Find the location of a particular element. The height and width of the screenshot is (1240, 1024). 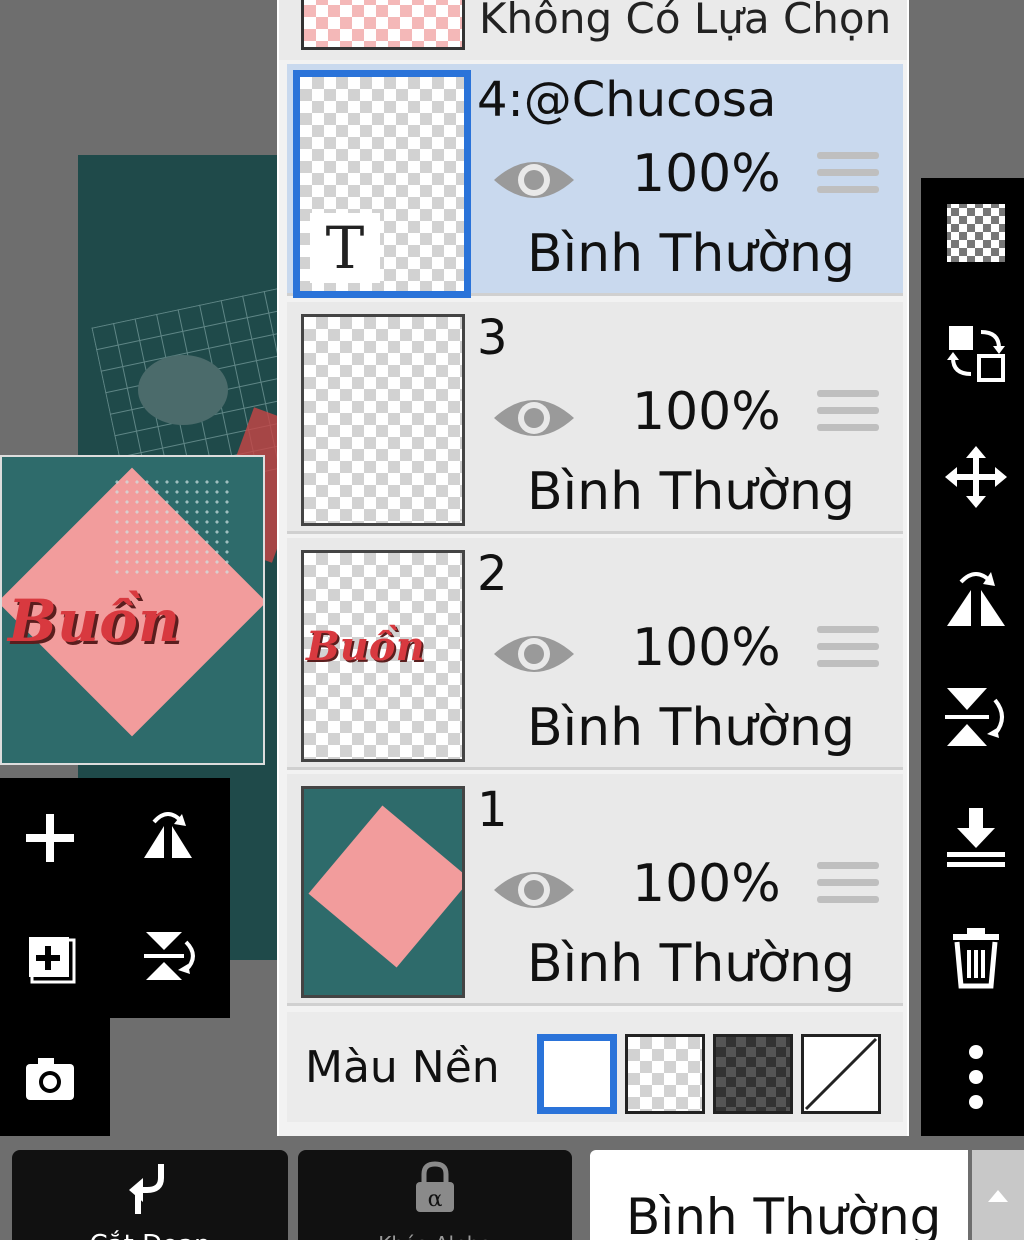

alpha-lock-button: α Khóa Alpha is located at coordinates (435, 1195).